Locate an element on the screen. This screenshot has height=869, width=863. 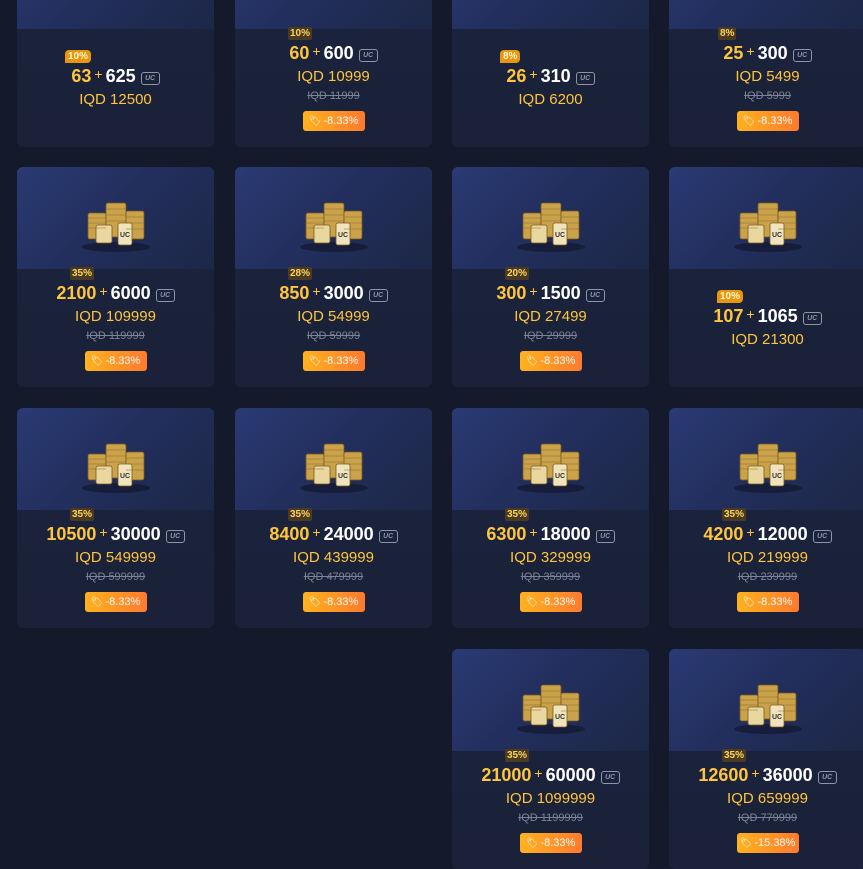
base-uc-amount: 12000 is located at coordinates (782, 534).